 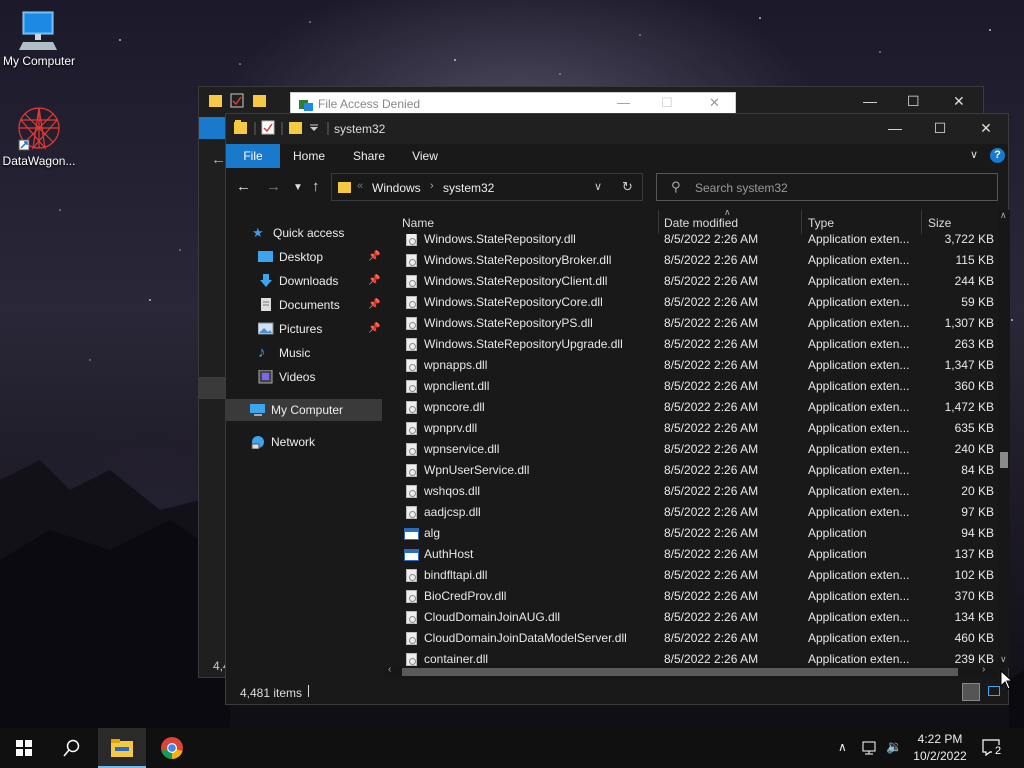 What do you see at coordinates (701, 223) in the screenshot?
I see `column-header-date: Date modified` at bounding box center [701, 223].